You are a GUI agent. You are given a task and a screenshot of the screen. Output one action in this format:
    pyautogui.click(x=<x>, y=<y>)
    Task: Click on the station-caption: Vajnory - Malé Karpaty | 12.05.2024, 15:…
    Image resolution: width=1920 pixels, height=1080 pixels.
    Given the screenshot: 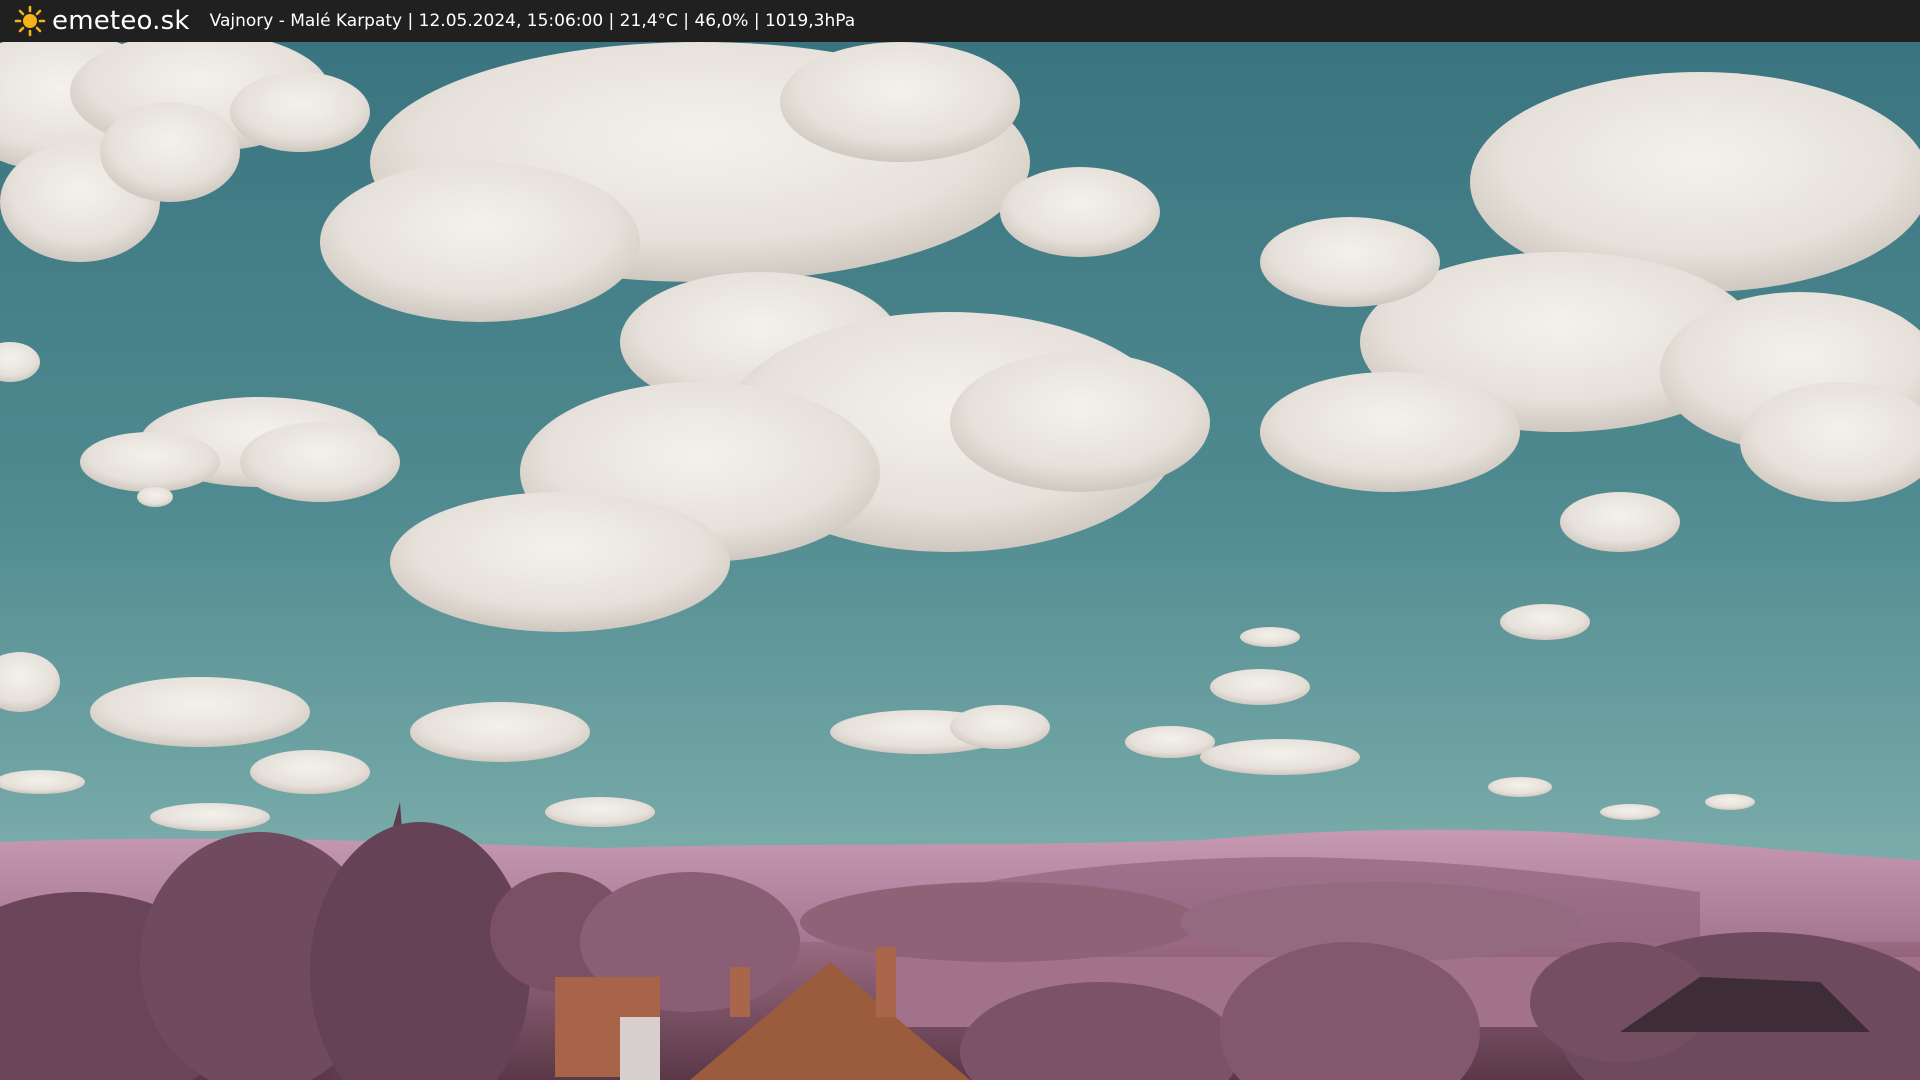 What is the action you would take?
    pyautogui.click(x=532, y=21)
    